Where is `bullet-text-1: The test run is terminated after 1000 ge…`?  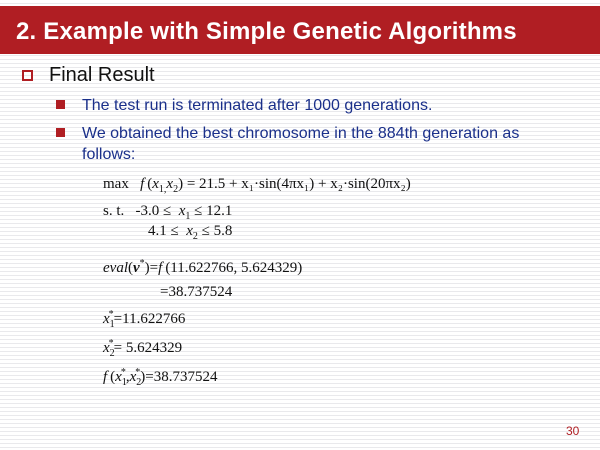 bullet-text-1: The test run is terminated after 1000 ge… is located at coordinates (257, 105).